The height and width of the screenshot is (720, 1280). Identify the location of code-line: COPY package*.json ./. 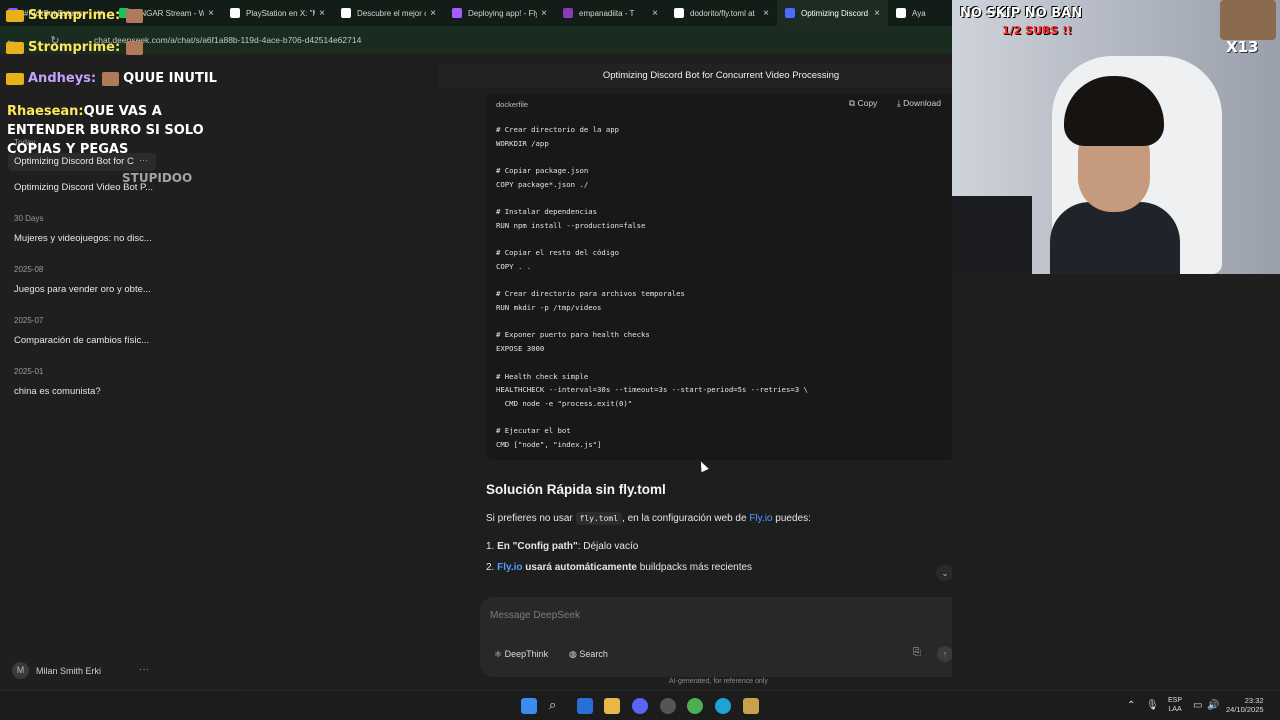
(542, 184).